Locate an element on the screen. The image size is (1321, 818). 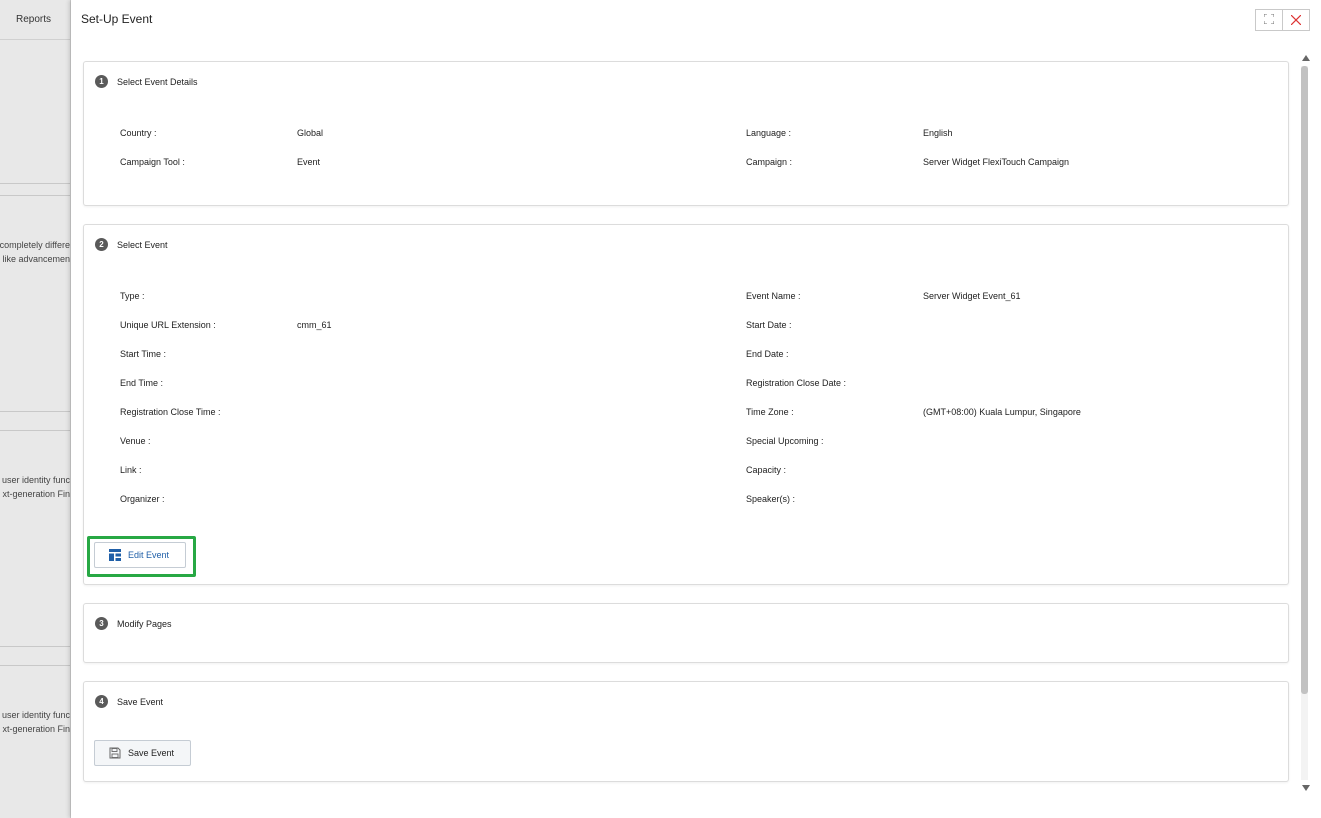
maximize-icon is located at coordinates (1269, 20).